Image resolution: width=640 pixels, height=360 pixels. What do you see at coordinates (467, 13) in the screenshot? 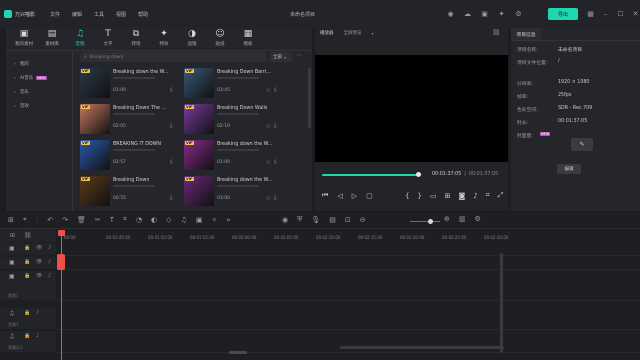
I see `cloud-icon: ☁` at bounding box center [467, 13].